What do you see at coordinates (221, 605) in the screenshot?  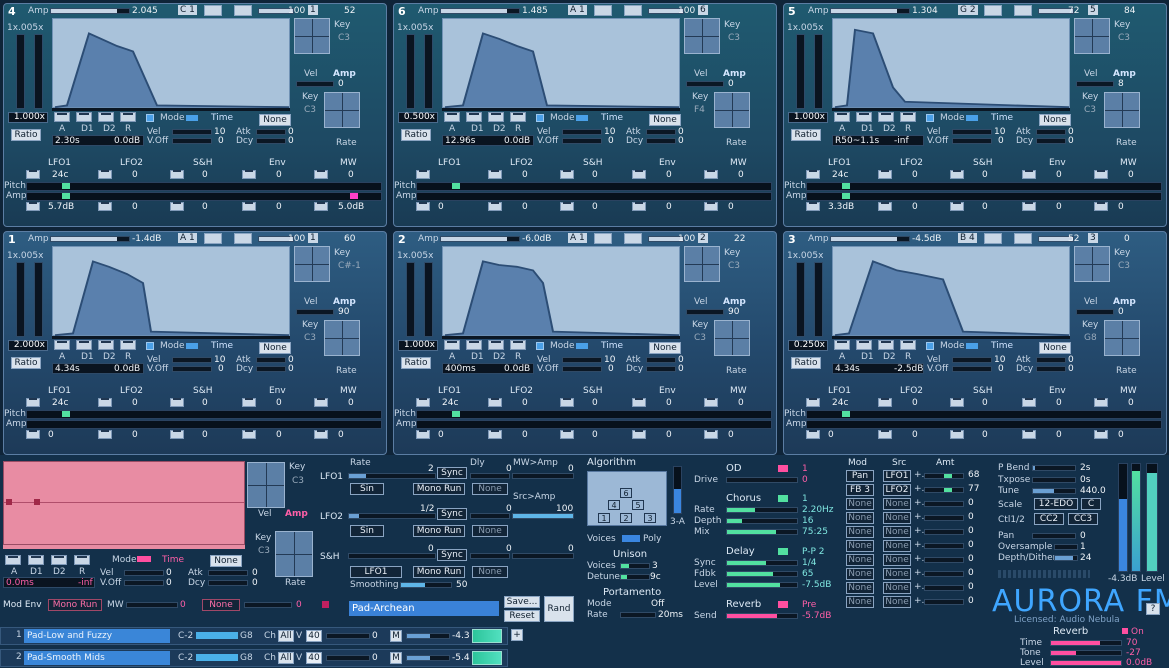 I see `none-button: None` at bounding box center [221, 605].